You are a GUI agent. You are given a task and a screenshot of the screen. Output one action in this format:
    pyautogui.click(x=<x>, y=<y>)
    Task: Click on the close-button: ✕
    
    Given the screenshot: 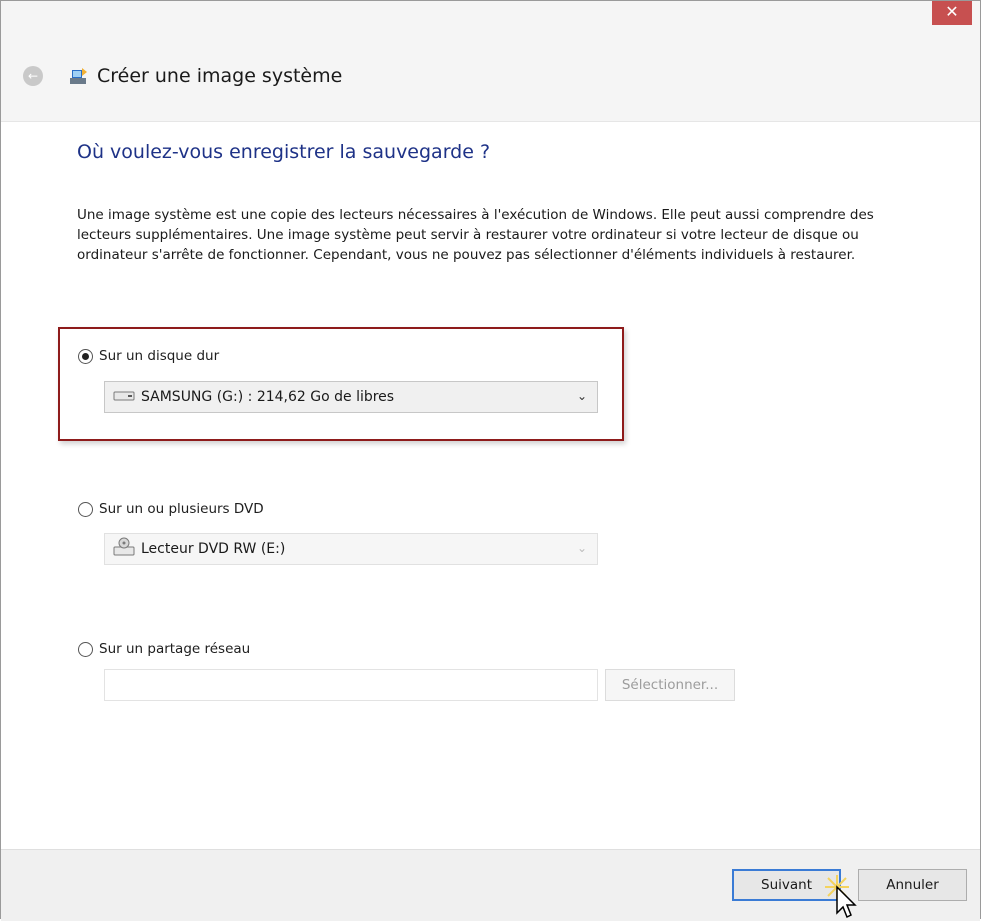 What is the action you would take?
    pyautogui.click(x=952, y=13)
    